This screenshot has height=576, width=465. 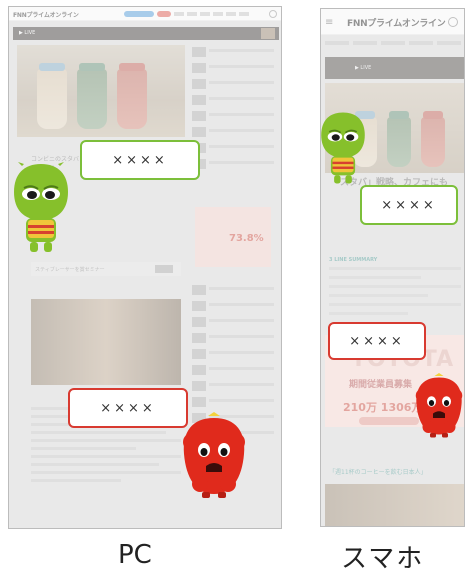 What do you see at coordinates (140, 160) in the screenshot?
I see `pc-green-speech-bubble: ××××` at bounding box center [140, 160].